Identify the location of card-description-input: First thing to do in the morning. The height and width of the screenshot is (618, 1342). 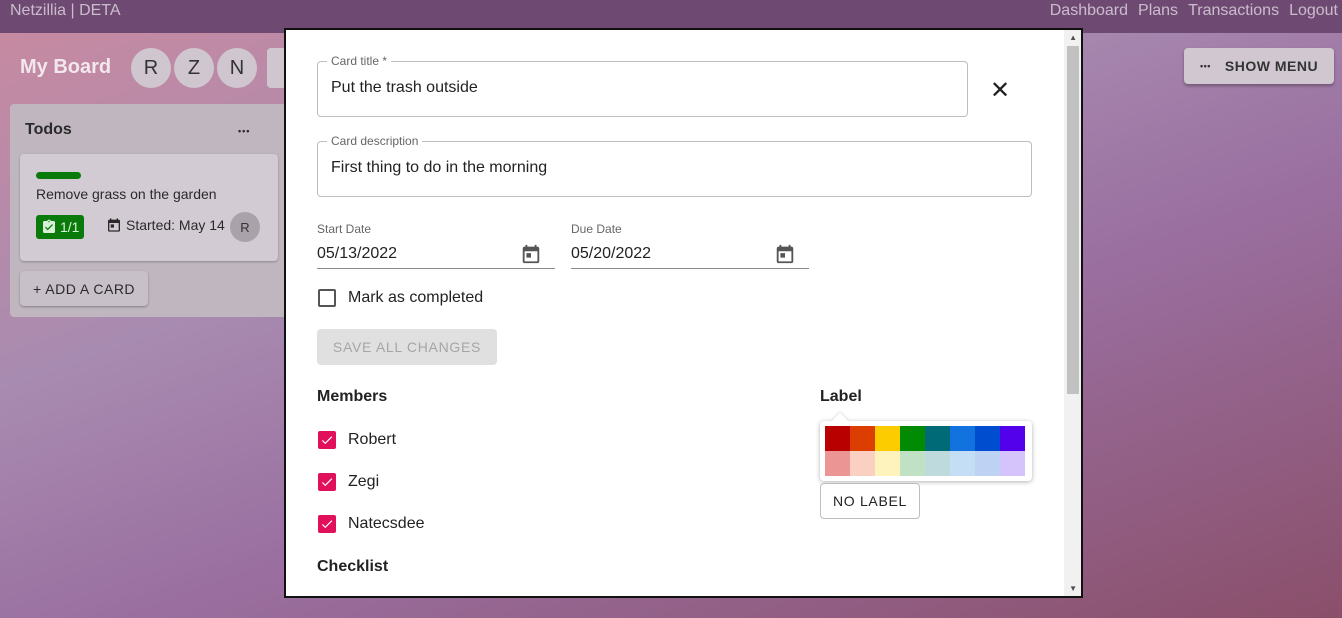
(439, 168).